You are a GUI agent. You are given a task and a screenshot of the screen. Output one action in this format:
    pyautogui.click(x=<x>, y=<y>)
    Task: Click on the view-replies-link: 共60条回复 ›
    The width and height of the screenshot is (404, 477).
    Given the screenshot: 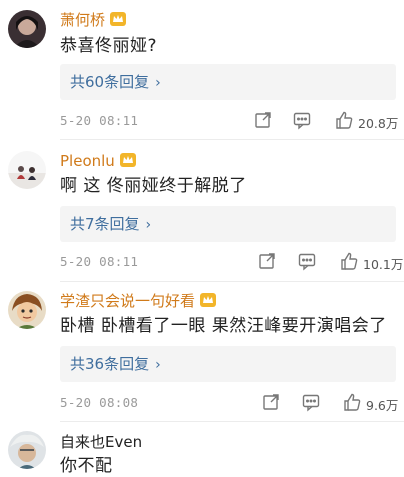 What is the action you would take?
    pyautogui.click(x=115, y=82)
    